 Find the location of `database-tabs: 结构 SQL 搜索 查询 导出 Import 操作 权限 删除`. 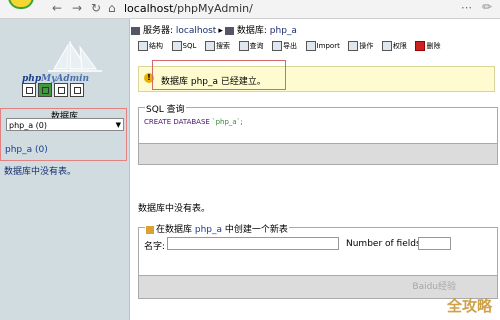

database-tabs: 结构 SQL 搜索 查询 导出 Import 操作 权限 删除 is located at coordinates (291, 47).